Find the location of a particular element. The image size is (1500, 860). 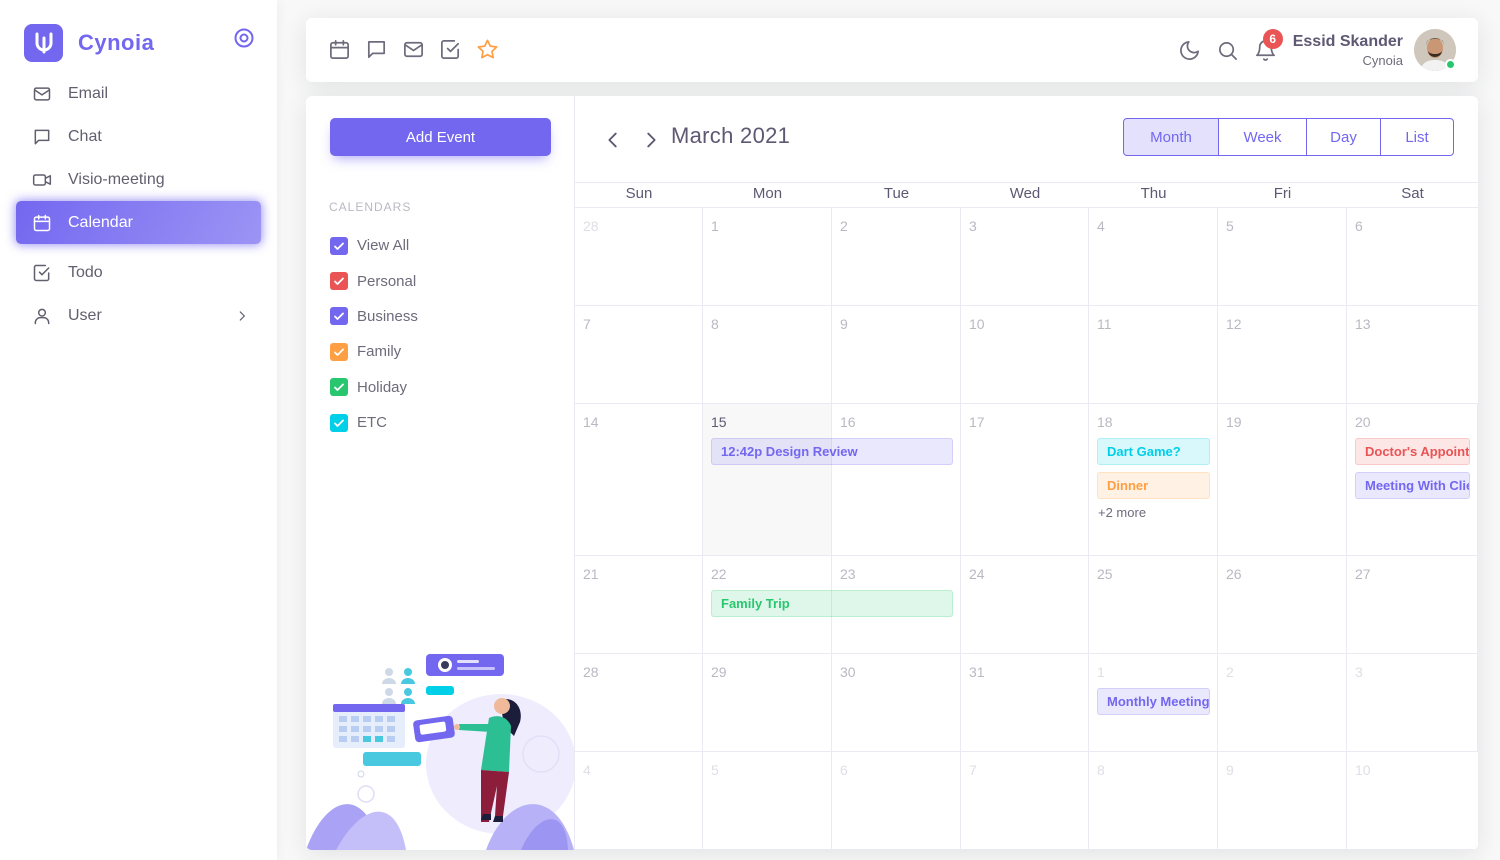

add-event-button: Add Event is located at coordinates (440, 137).